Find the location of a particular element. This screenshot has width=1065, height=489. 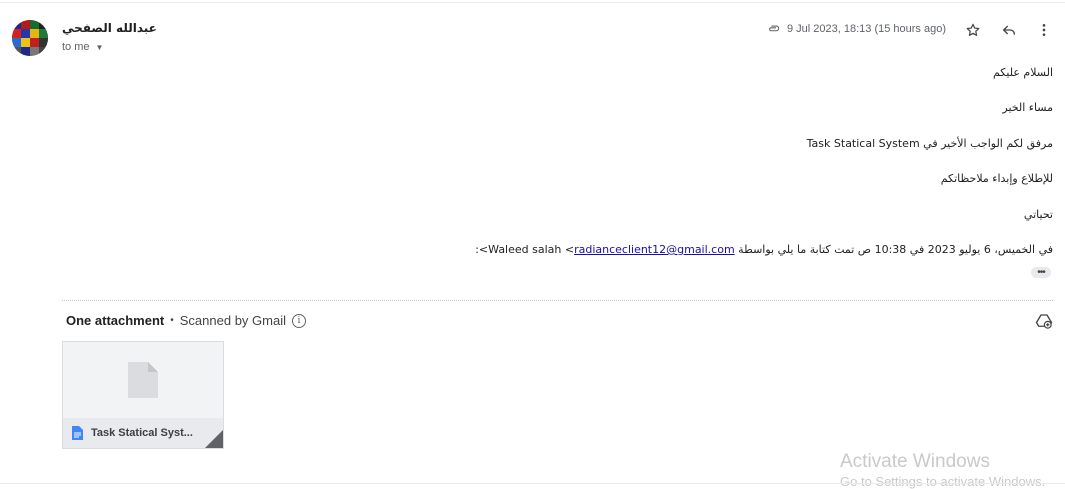

reply-icon is located at coordinates (1009, 30).